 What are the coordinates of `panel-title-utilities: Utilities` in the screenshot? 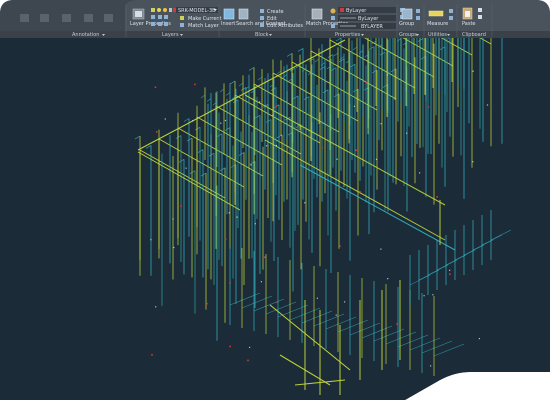 It's located at (437, 35).